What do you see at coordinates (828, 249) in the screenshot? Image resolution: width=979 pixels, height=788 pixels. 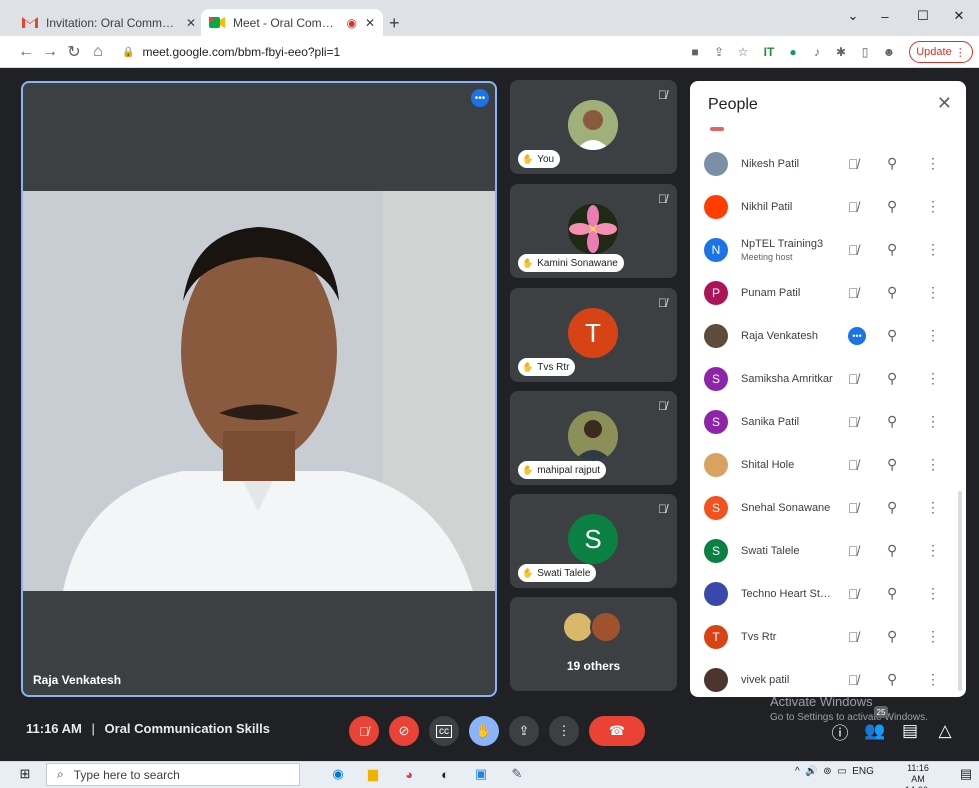 I see `participant-row: N NpTEL Training3 Meeting host 🎙̸ ⚲ ⋮` at bounding box center [828, 249].